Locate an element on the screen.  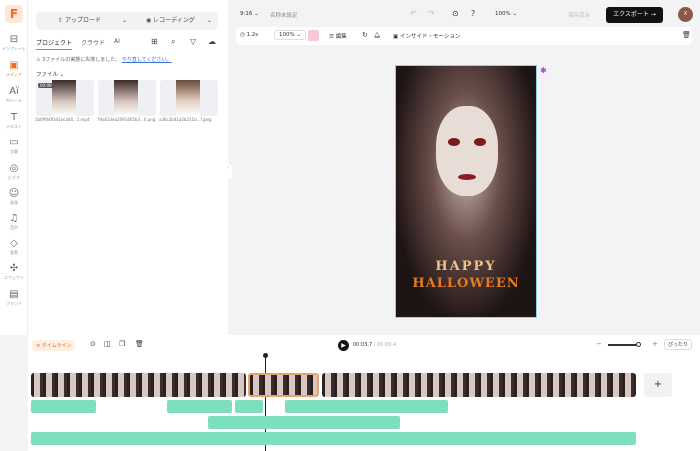
rail-text: T テキスト is located at coordinates (14, 121).